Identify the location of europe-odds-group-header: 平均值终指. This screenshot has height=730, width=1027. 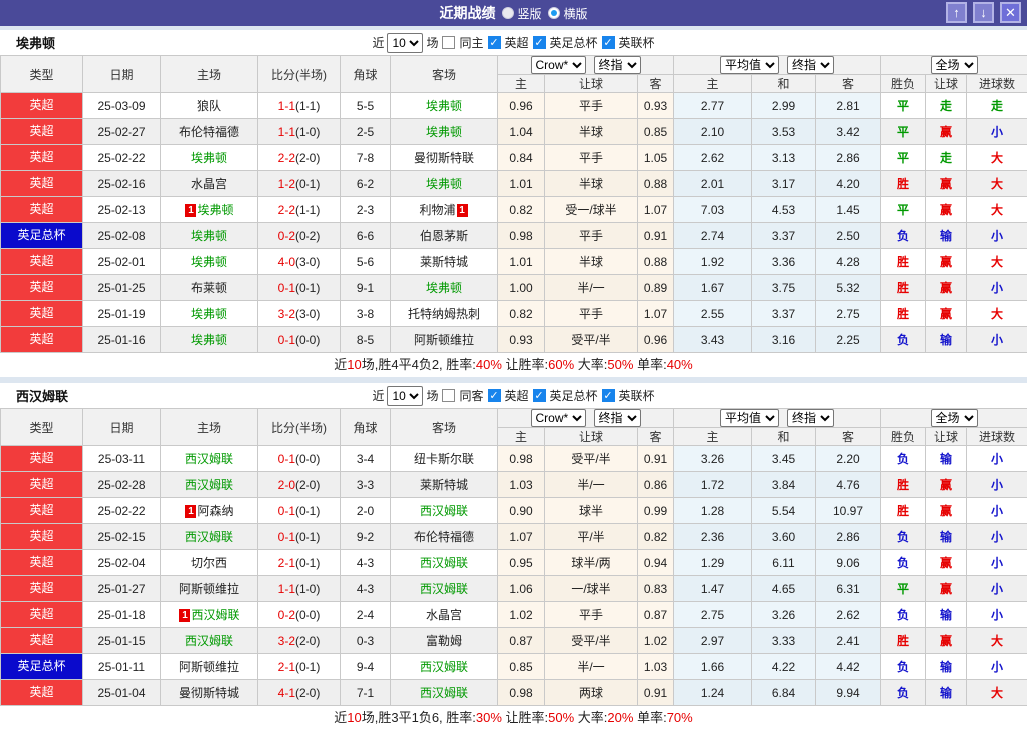
(777, 418).